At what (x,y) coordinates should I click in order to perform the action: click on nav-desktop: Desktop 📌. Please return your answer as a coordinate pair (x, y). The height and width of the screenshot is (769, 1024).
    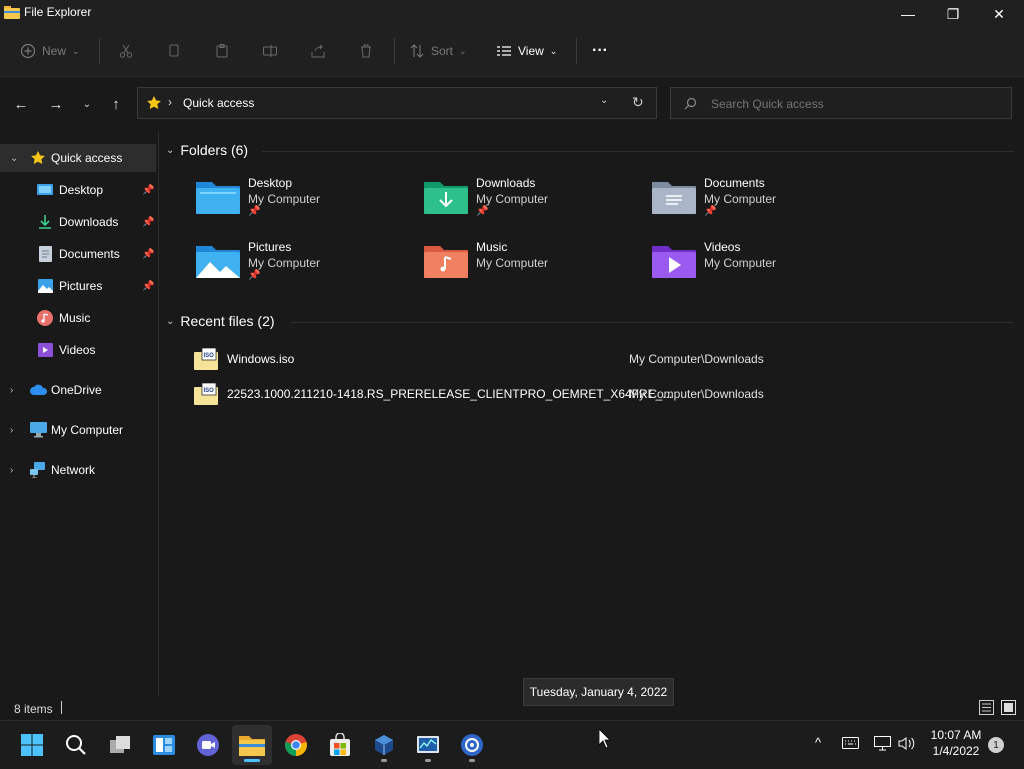
    Looking at the image, I should click on (78, 190).